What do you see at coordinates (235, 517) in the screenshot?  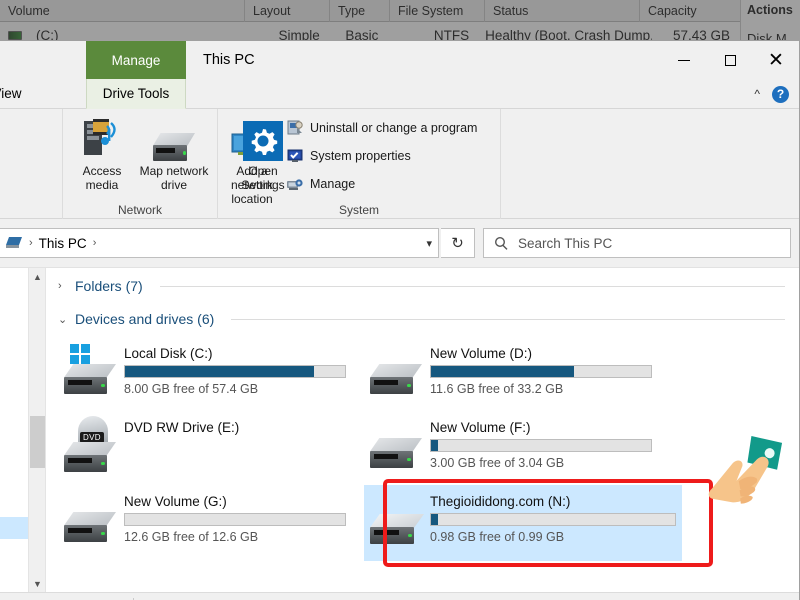 I see `drive-info: New Volume (G:) 12.6 GB free of 12.6 GB` at bounding box center [235, 517].